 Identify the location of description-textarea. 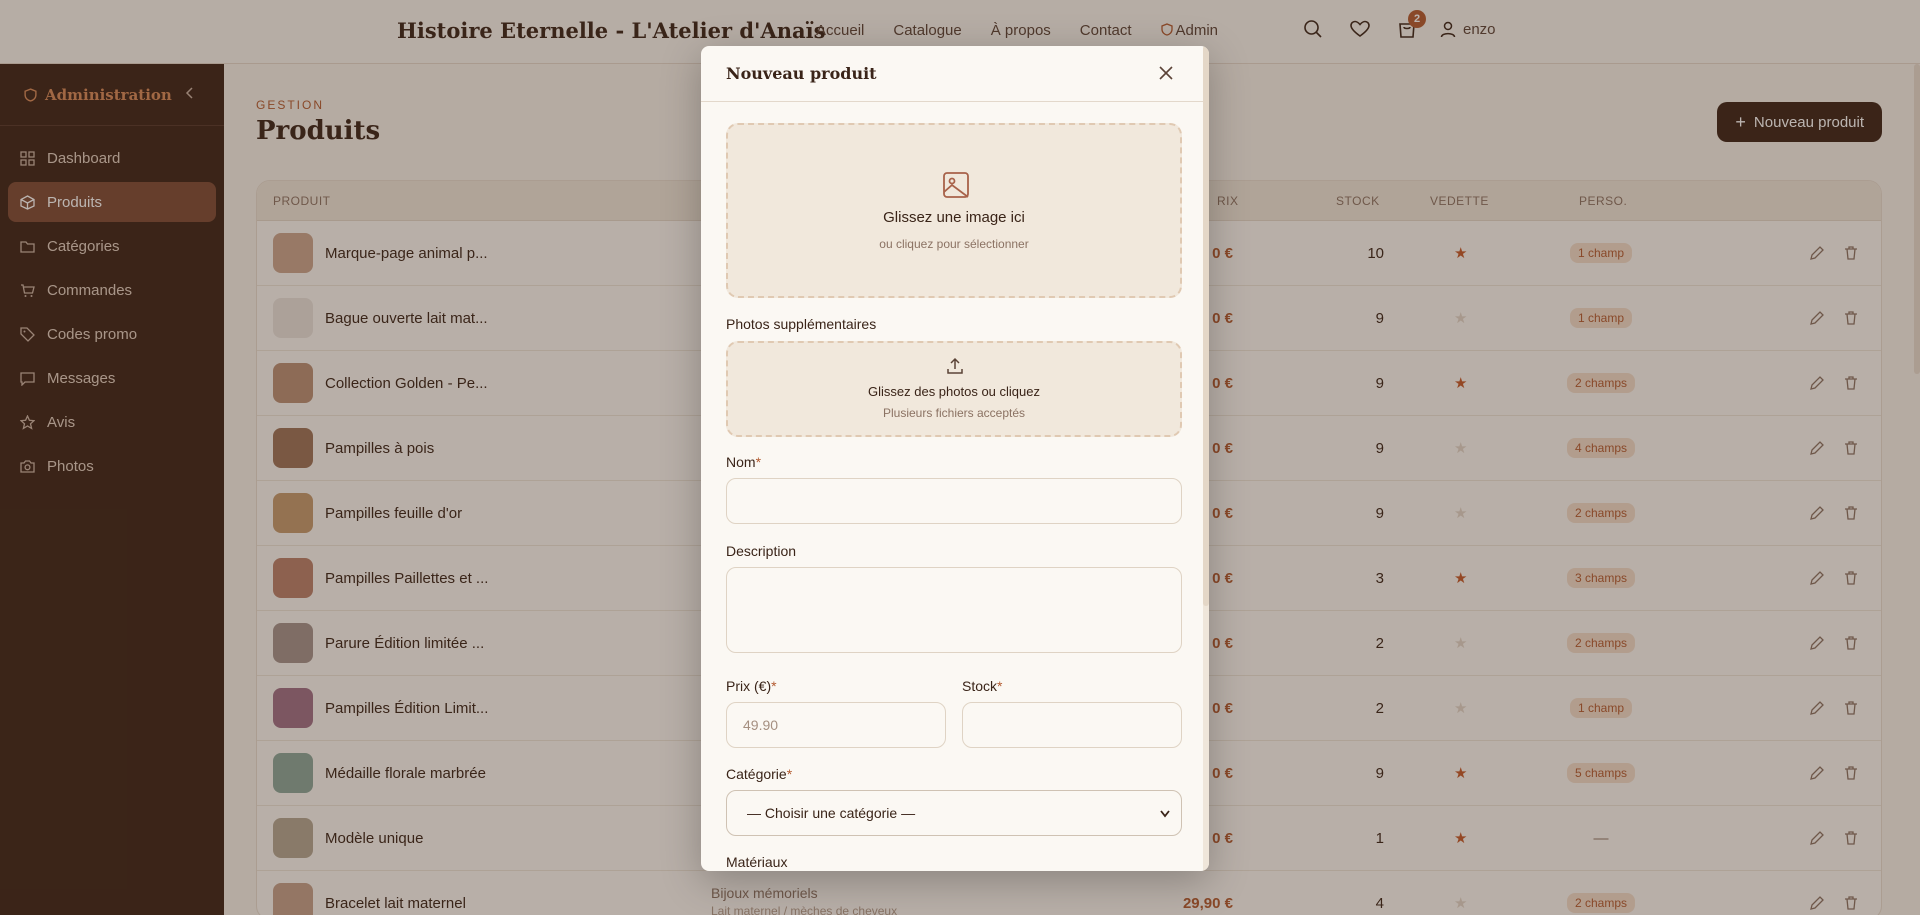
(954, 610).